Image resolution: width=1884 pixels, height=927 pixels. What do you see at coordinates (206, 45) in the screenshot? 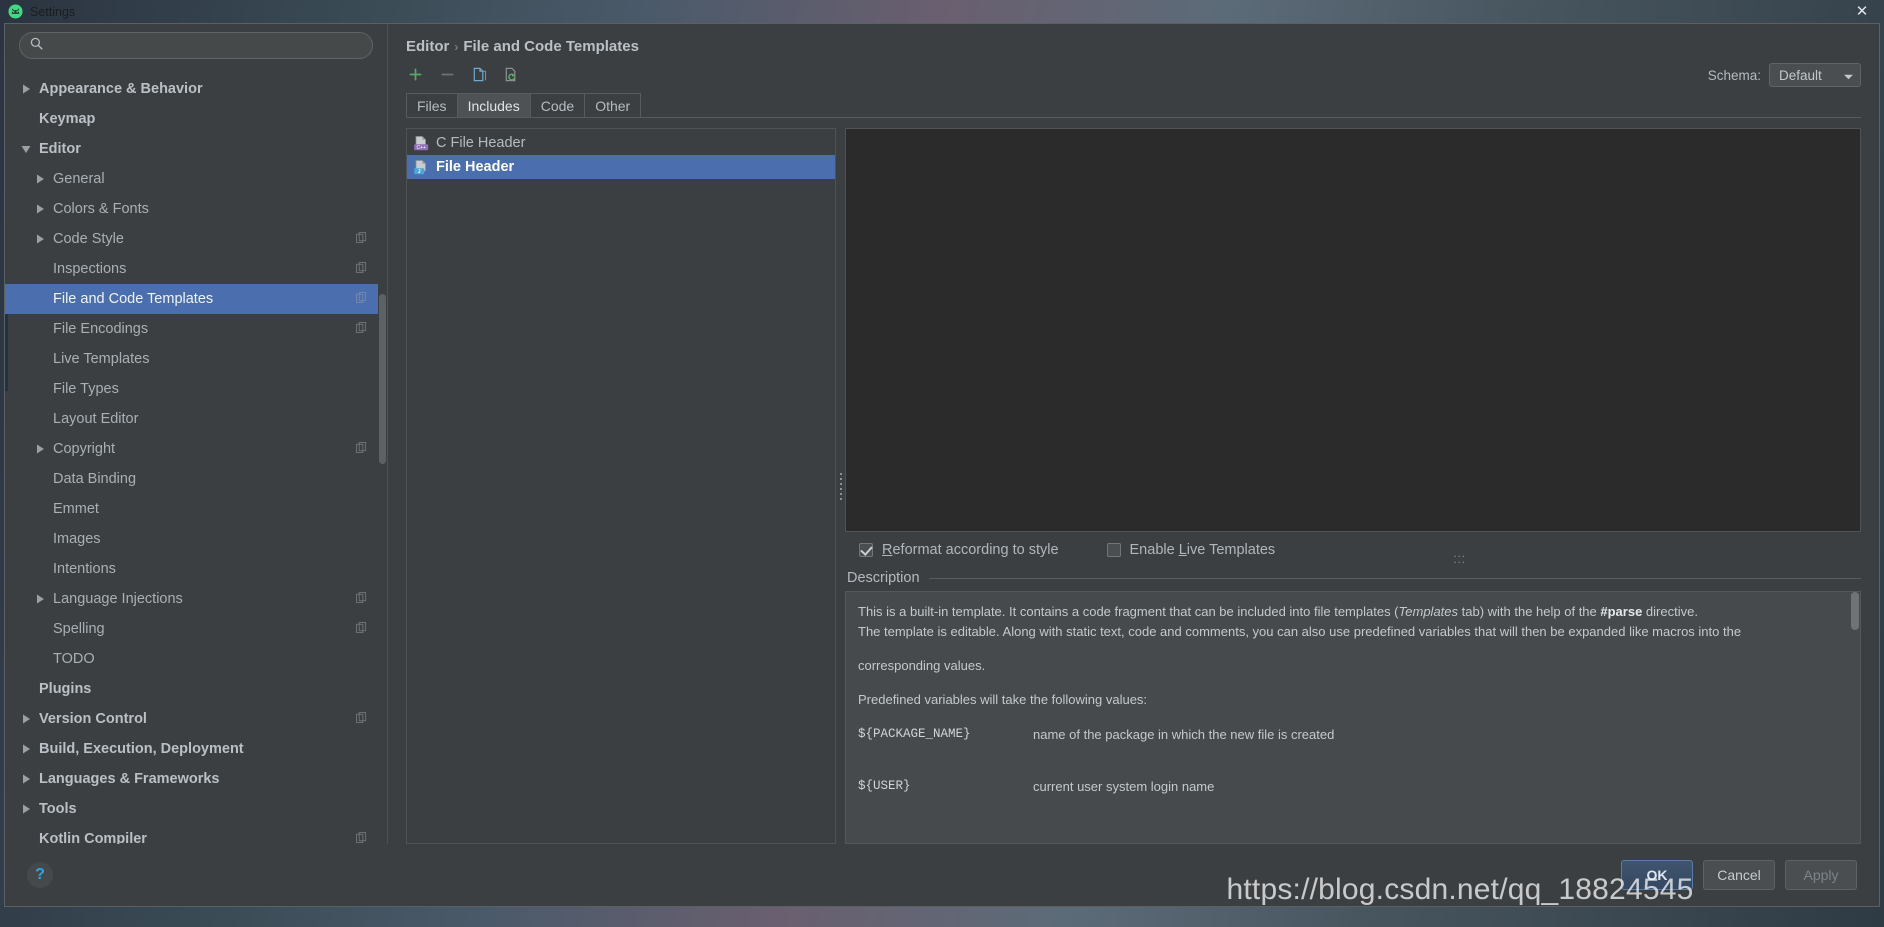
I see `search-input` at bounding box center [206, 45].